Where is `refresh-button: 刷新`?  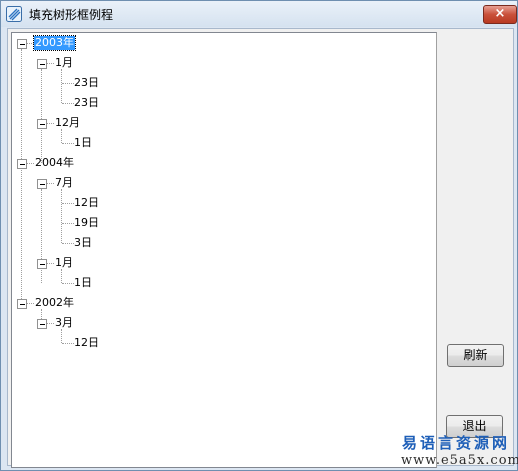
refresh-button: 刷新 is located at coordinates (475, 355).